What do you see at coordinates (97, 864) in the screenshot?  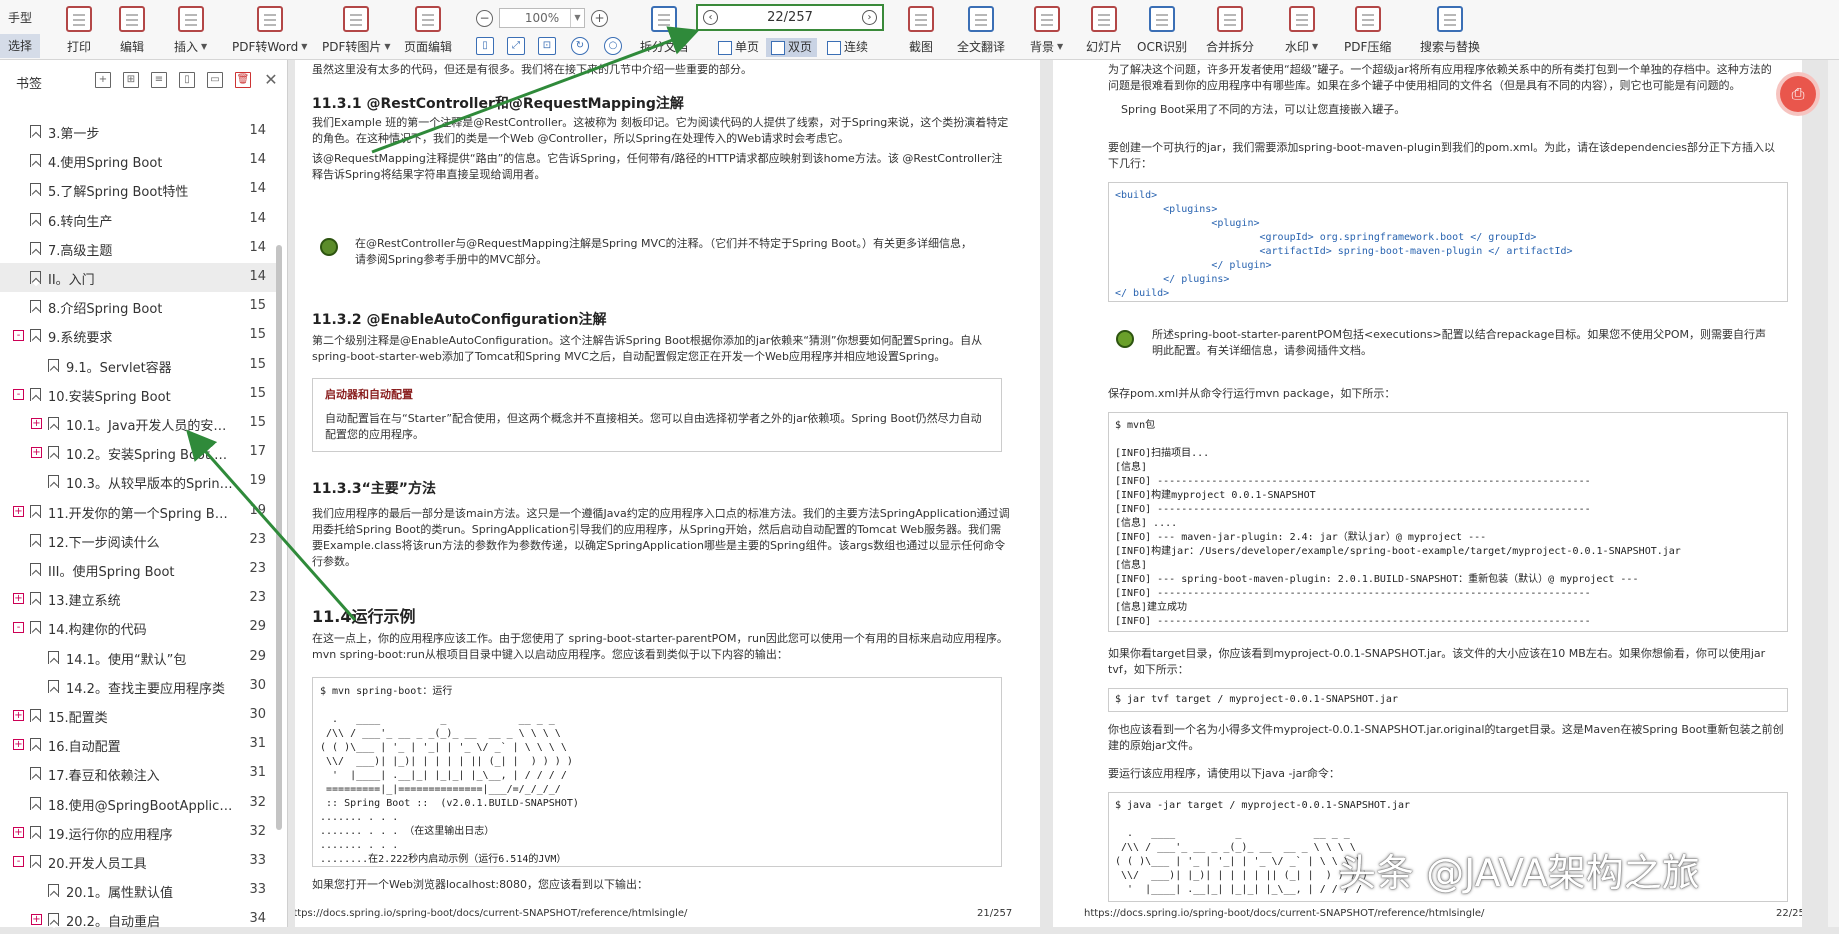 I see `bookmark-label: 20.开发人员工具` at bounding box center [97, 864].